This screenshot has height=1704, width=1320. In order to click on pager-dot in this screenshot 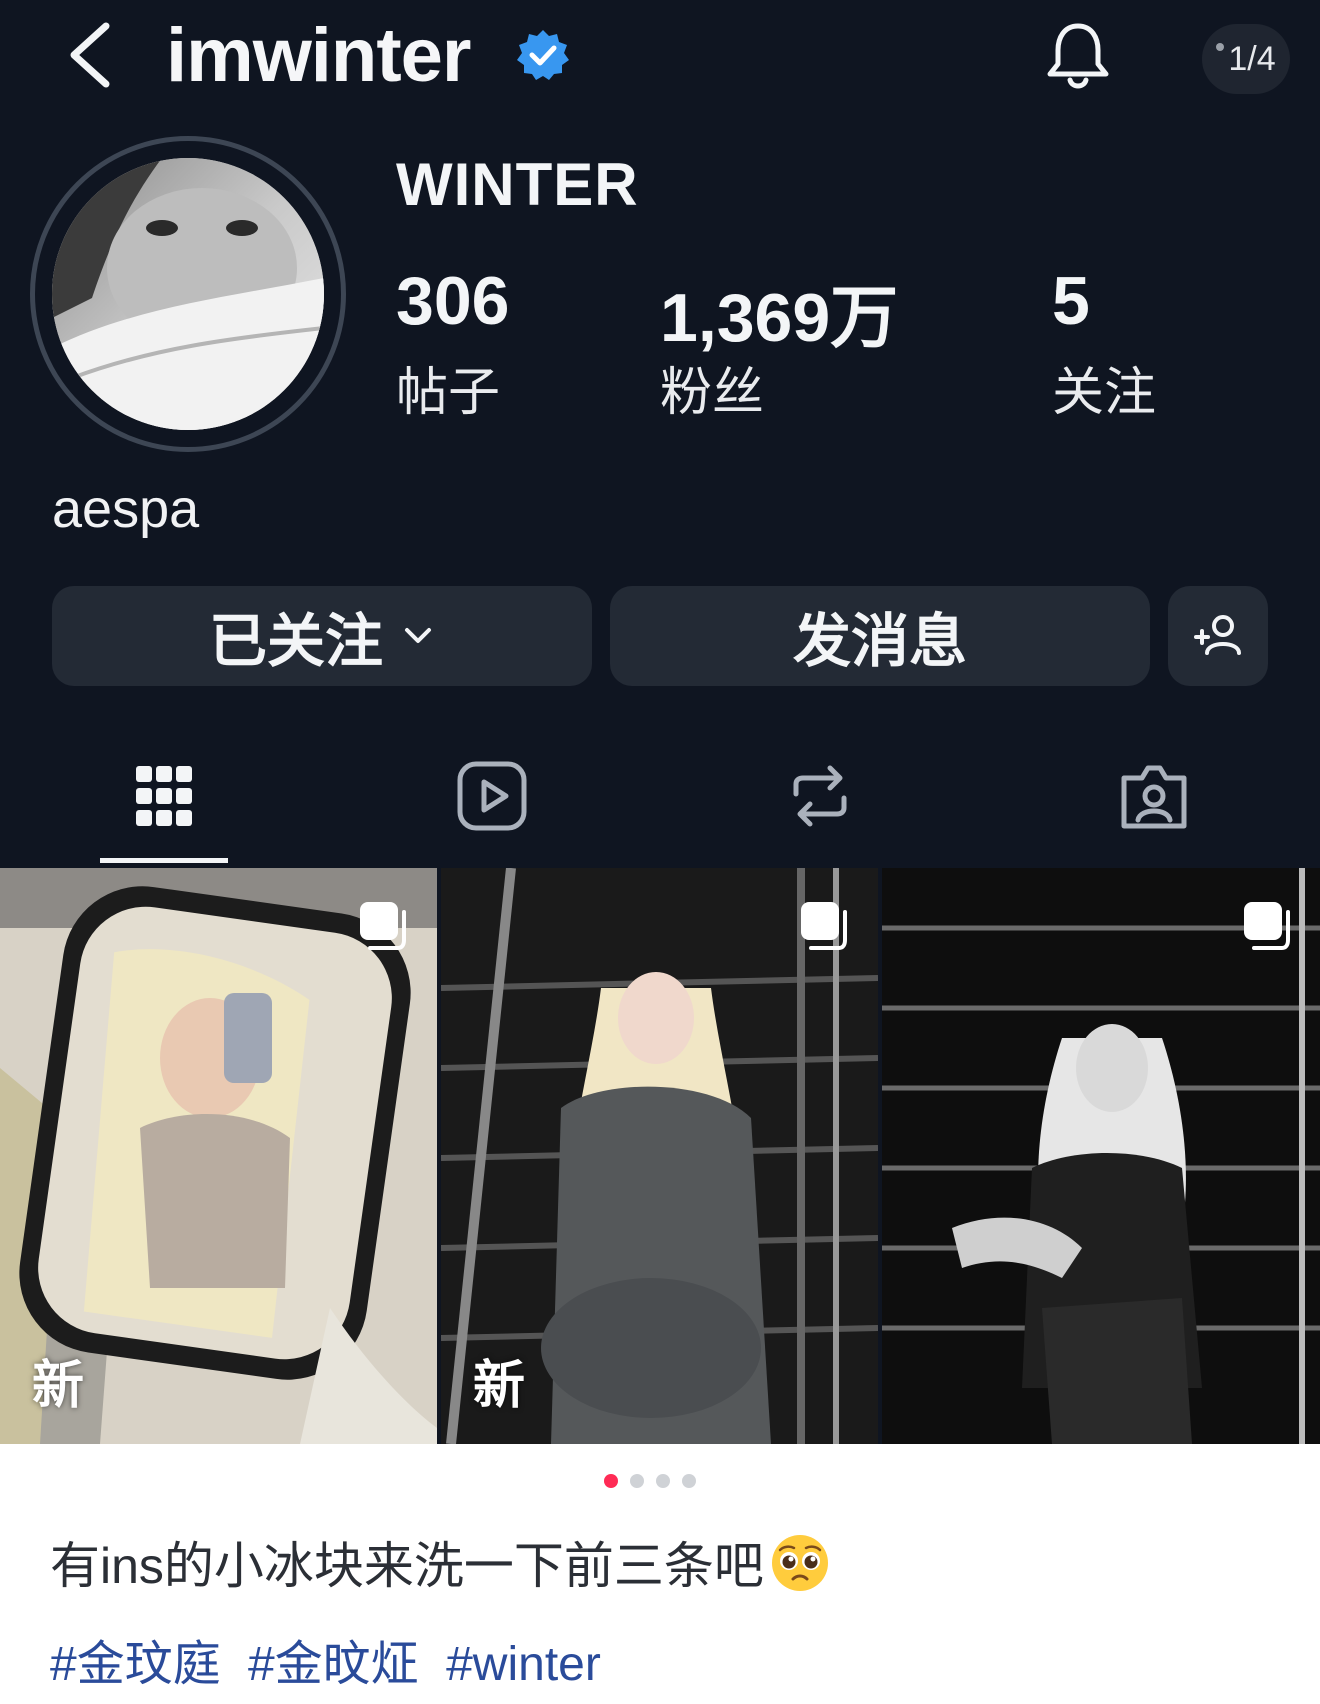, I will do `click(1220, 47)`.